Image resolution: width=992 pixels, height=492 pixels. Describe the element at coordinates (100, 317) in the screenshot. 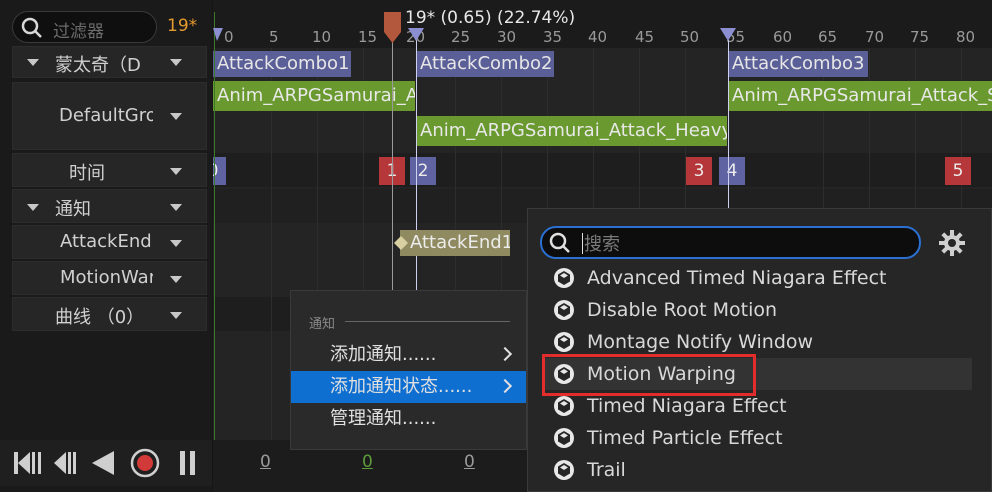

I see `track-label: 曲线 （0）` at that location.